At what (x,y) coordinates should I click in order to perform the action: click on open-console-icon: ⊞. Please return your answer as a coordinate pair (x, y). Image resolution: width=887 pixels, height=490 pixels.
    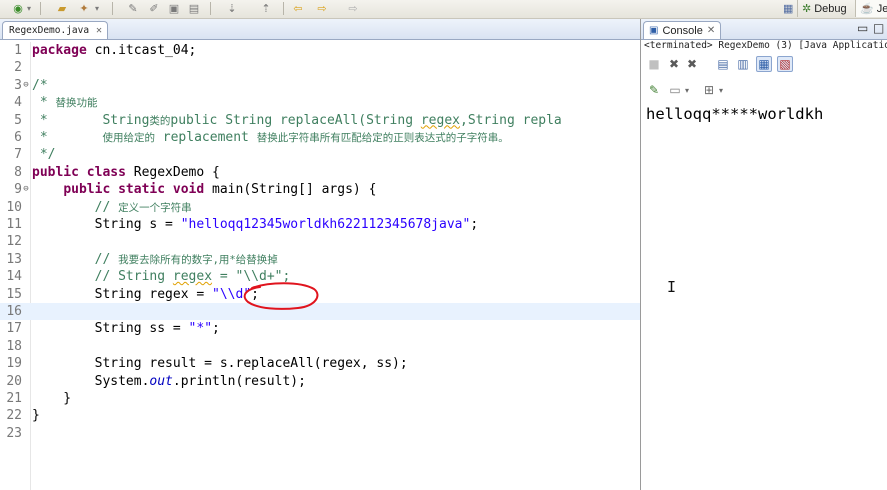
    Looking at the image, I should click on (709, 90).